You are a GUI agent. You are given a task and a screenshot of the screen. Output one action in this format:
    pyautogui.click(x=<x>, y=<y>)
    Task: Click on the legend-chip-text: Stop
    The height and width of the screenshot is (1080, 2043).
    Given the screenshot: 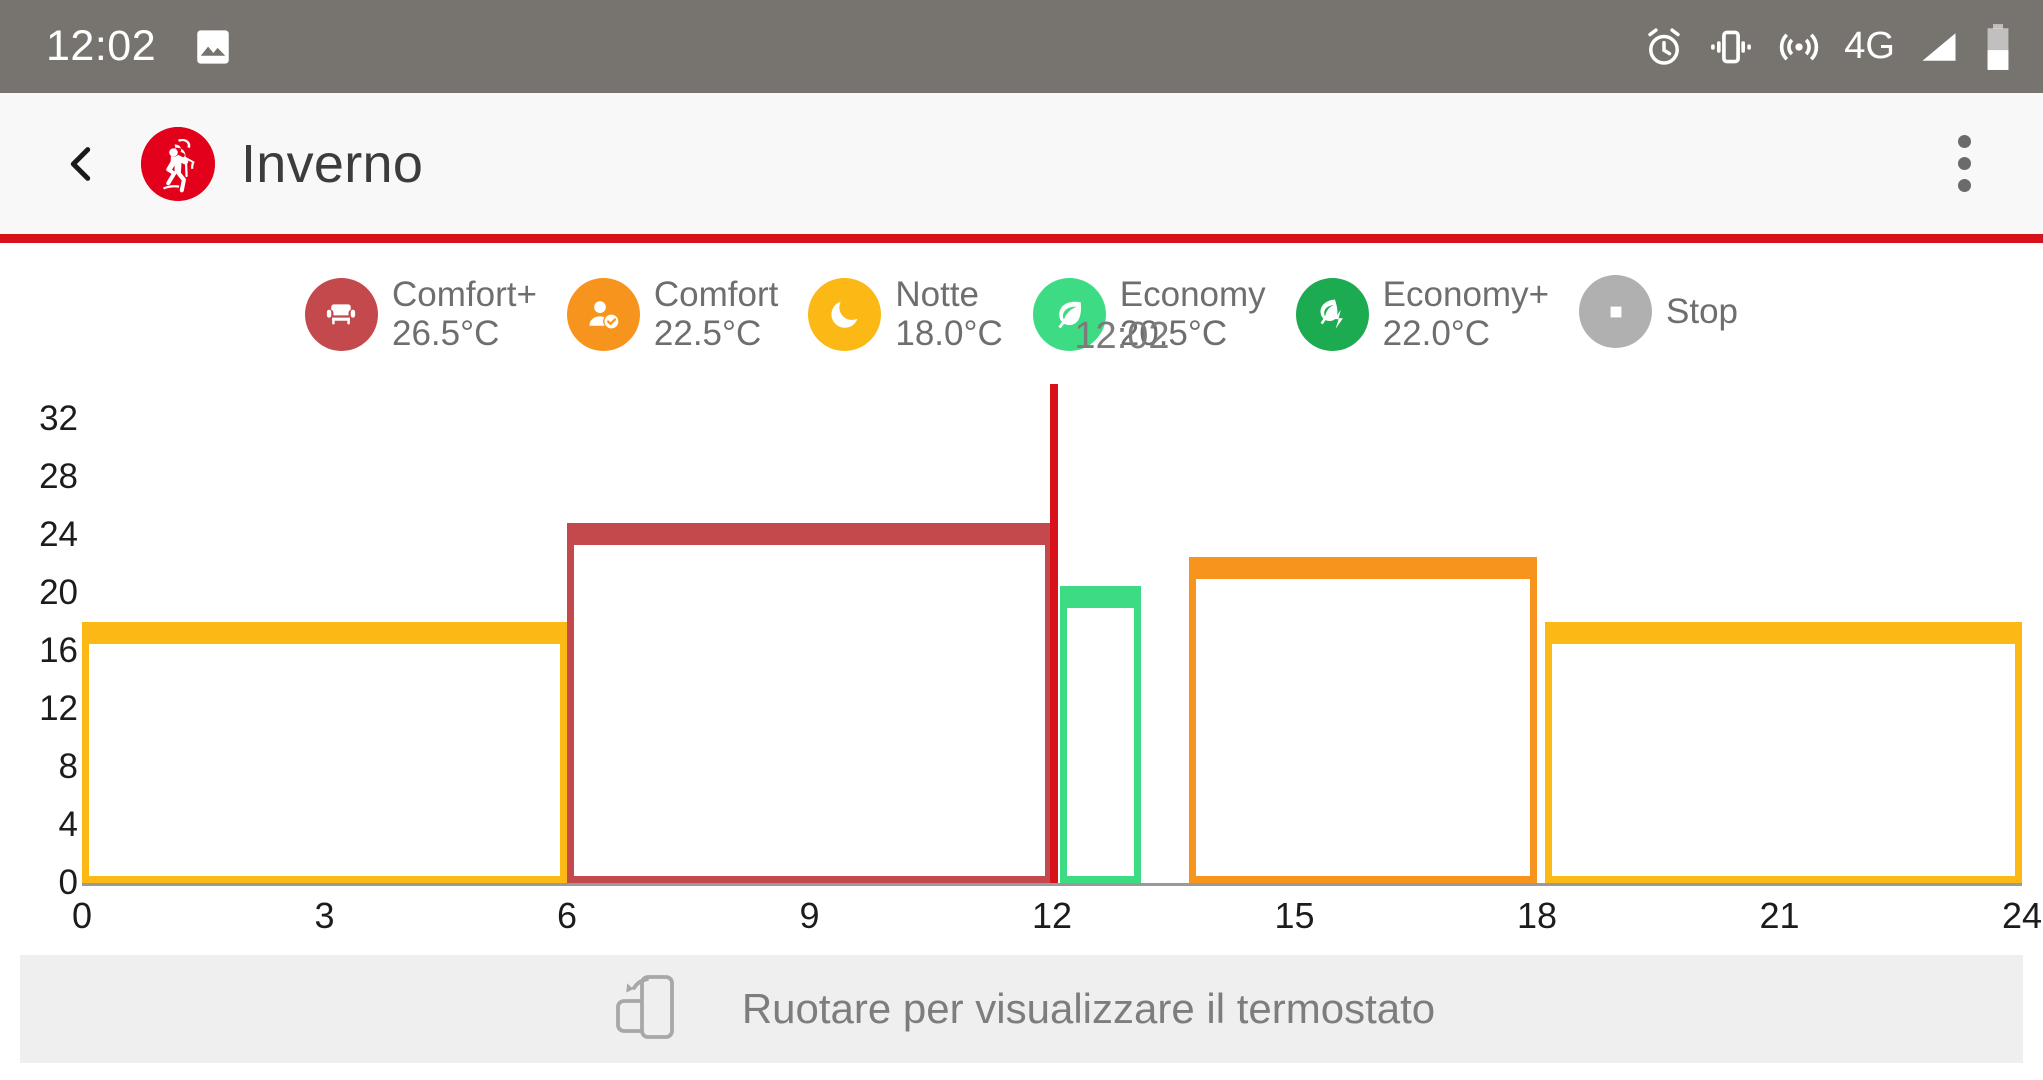 What is the action you would take?
    pyautogui.click(x=1702, y=311)
    